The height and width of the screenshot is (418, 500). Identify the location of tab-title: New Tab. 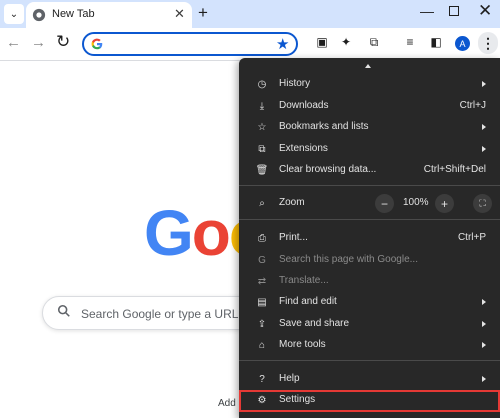
(73, 14).